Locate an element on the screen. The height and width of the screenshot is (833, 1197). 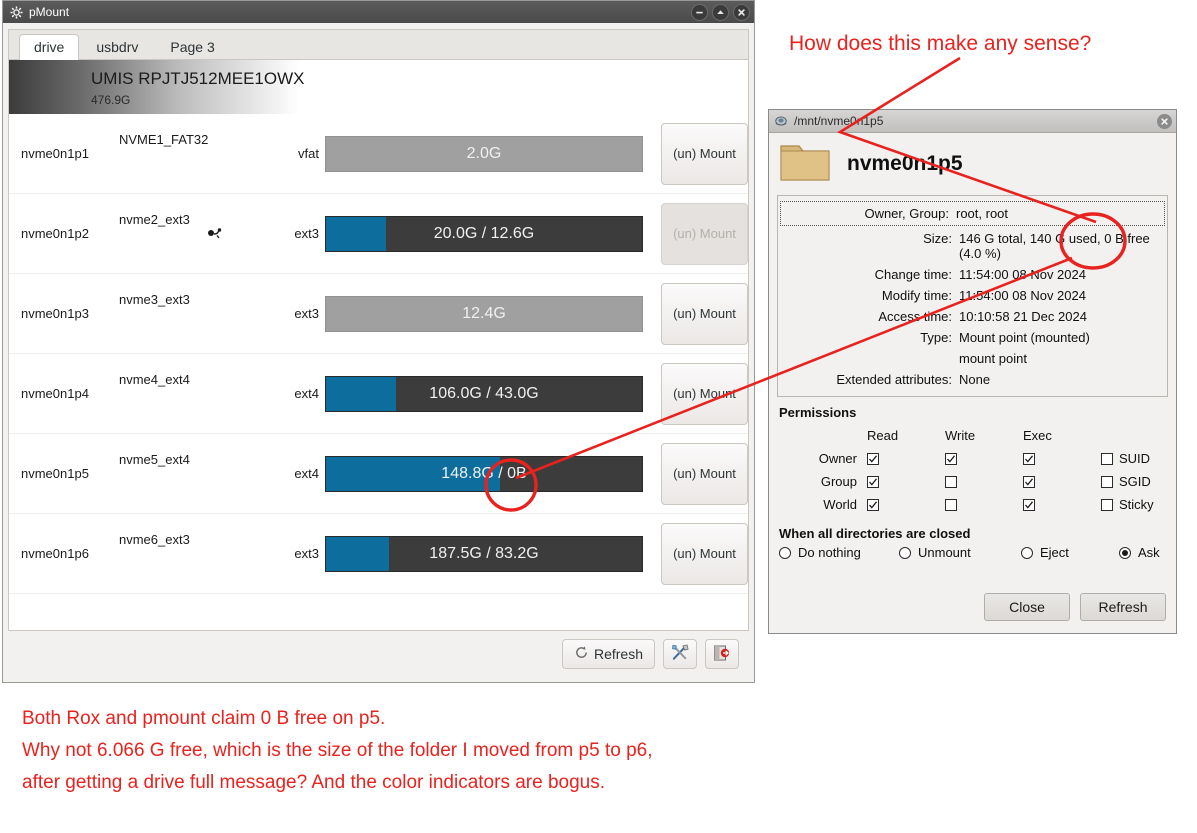
dialog-close-button is located at coordinates (1164, 121).